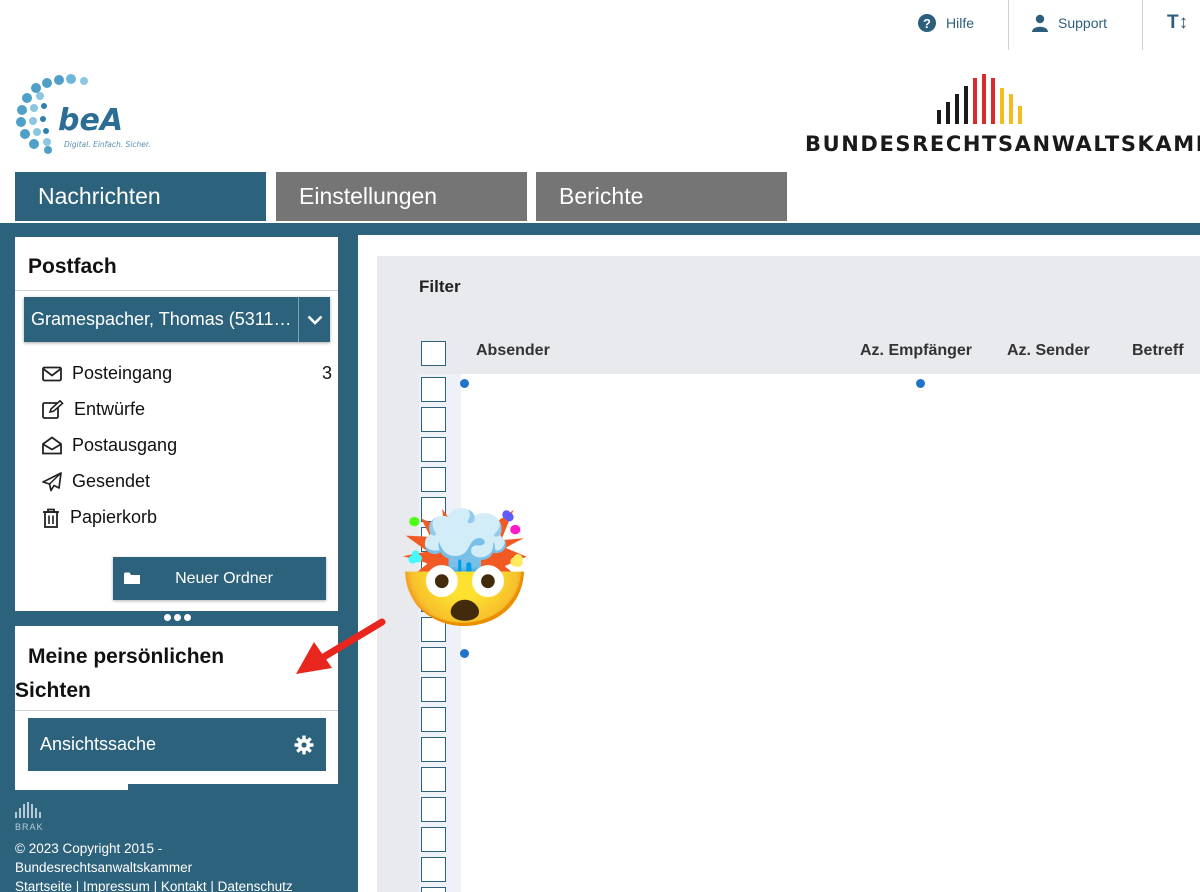  Describe the element at coordinates (1083, 23) in the screenshot. I see `support-label: Support` at that location.